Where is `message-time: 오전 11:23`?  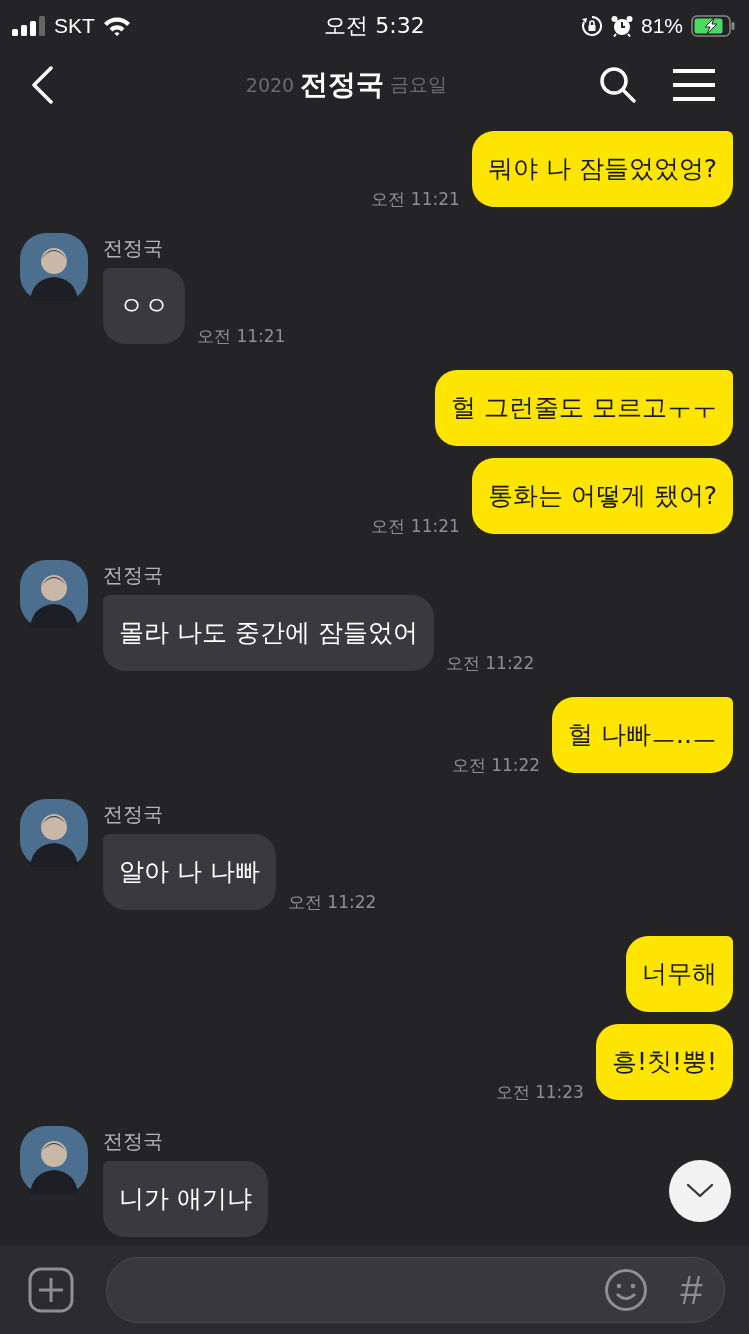 message-time: 오전 11:23 is located at coordinates (539, 1092).